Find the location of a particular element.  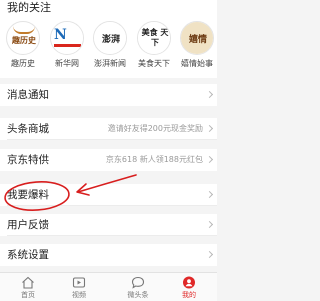

menu-item-label: 头条商城 is located at coordinates (28, 129).